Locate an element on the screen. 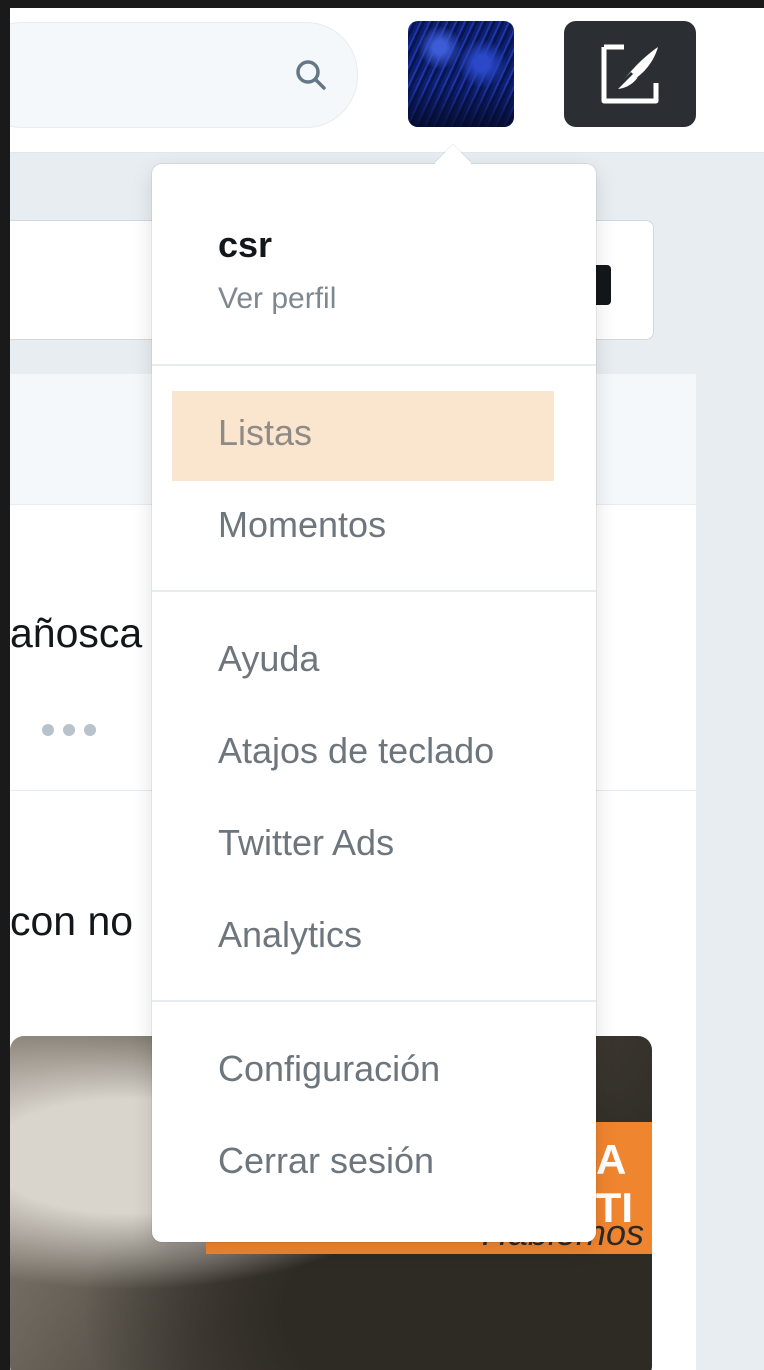 Image resolution: width=764 pixels, height=1370 pixels. compose-tweet-button is located at coordinates (630, 74).